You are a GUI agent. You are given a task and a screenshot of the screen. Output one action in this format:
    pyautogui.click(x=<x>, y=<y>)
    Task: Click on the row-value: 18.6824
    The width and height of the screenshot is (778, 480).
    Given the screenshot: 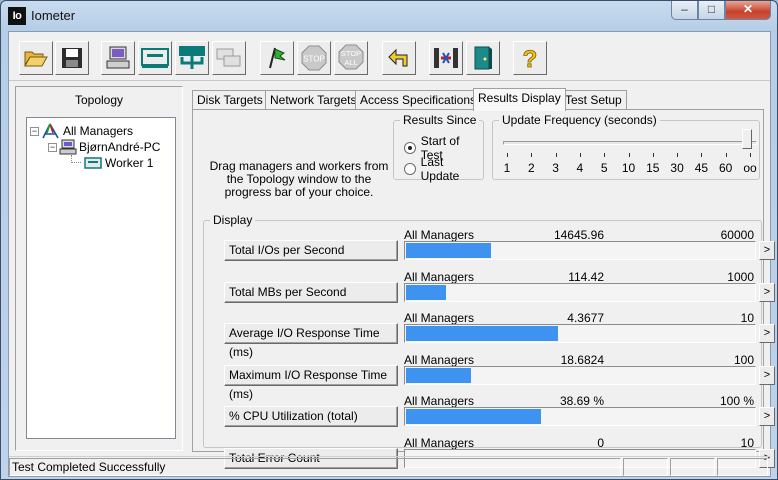 What is the action you would take?
    pyautogui.click(x=582, y=359)
    